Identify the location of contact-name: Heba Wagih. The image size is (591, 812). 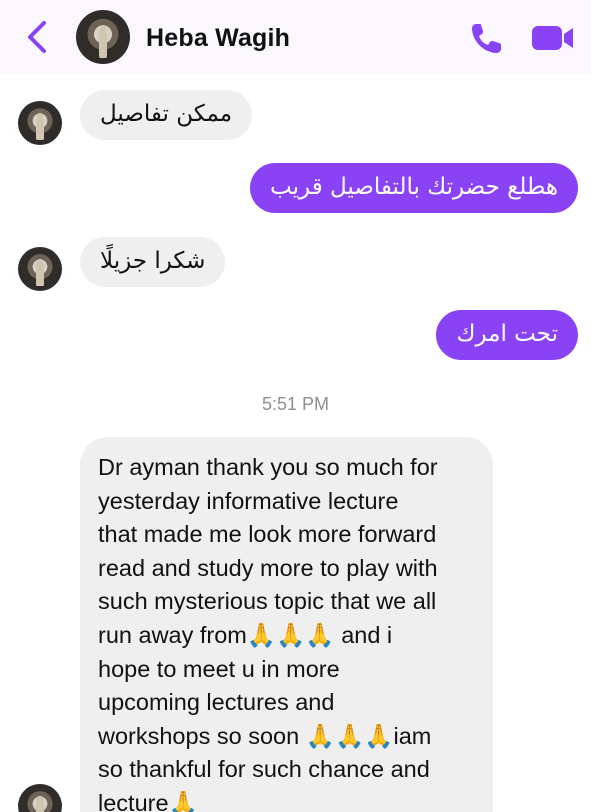
(218, 38).